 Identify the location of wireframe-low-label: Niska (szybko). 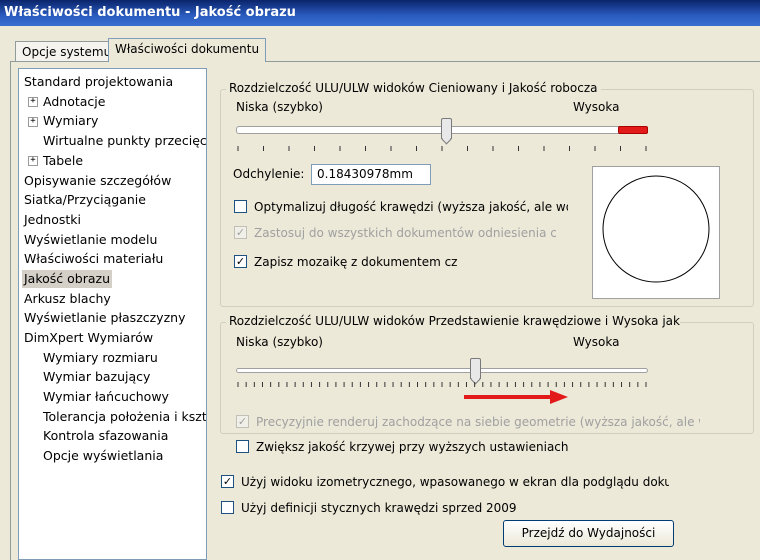
(279, 342).